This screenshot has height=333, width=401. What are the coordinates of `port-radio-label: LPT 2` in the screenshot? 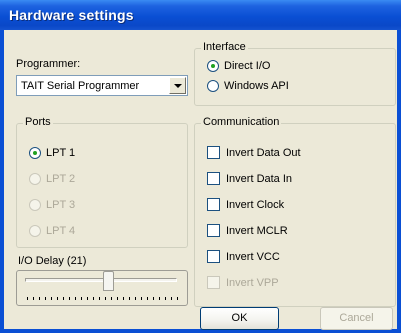 It's located at (61, 179).